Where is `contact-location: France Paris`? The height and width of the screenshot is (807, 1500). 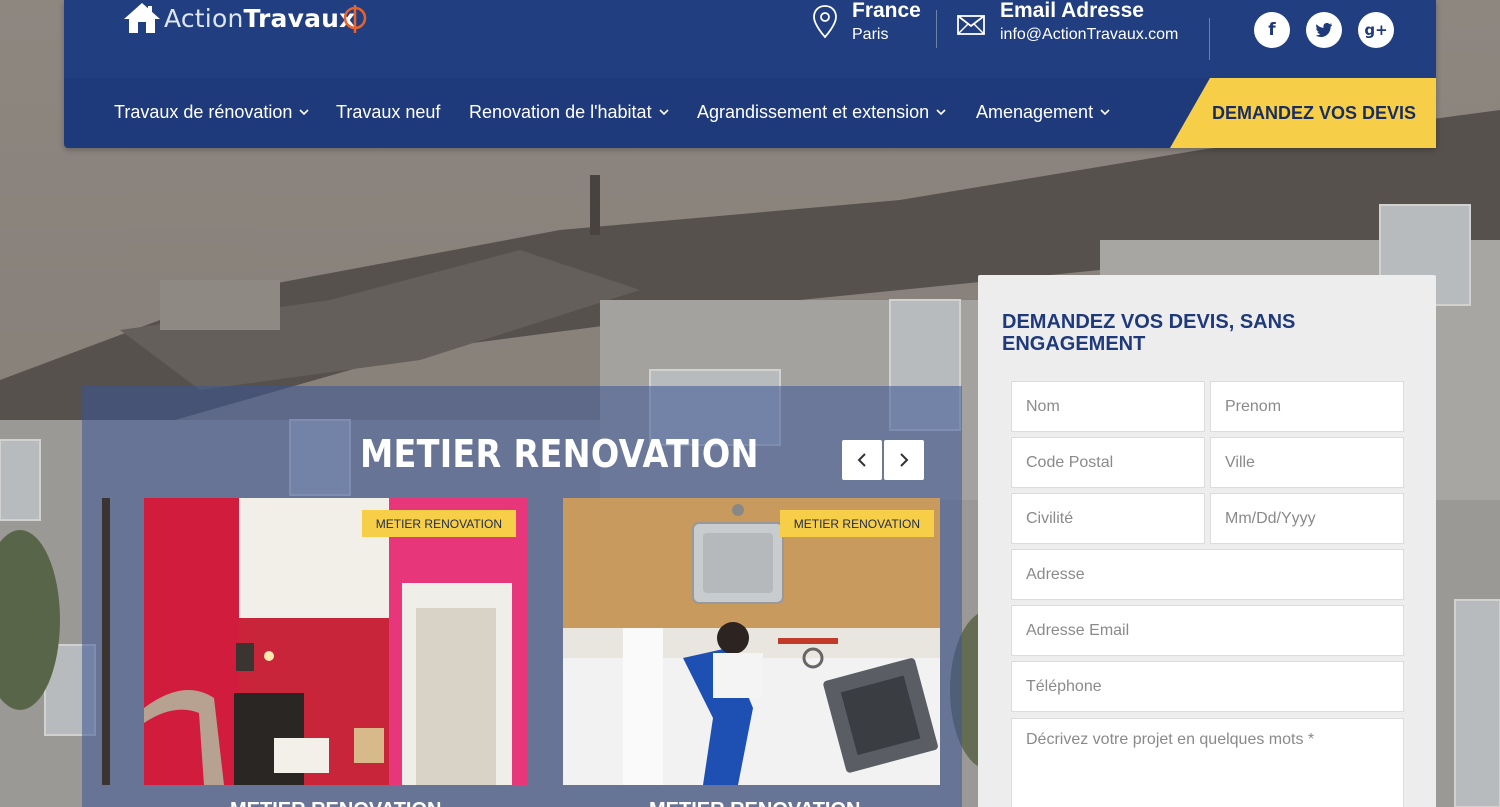
contact-location: France Paris is located at coordinates (866, 22).